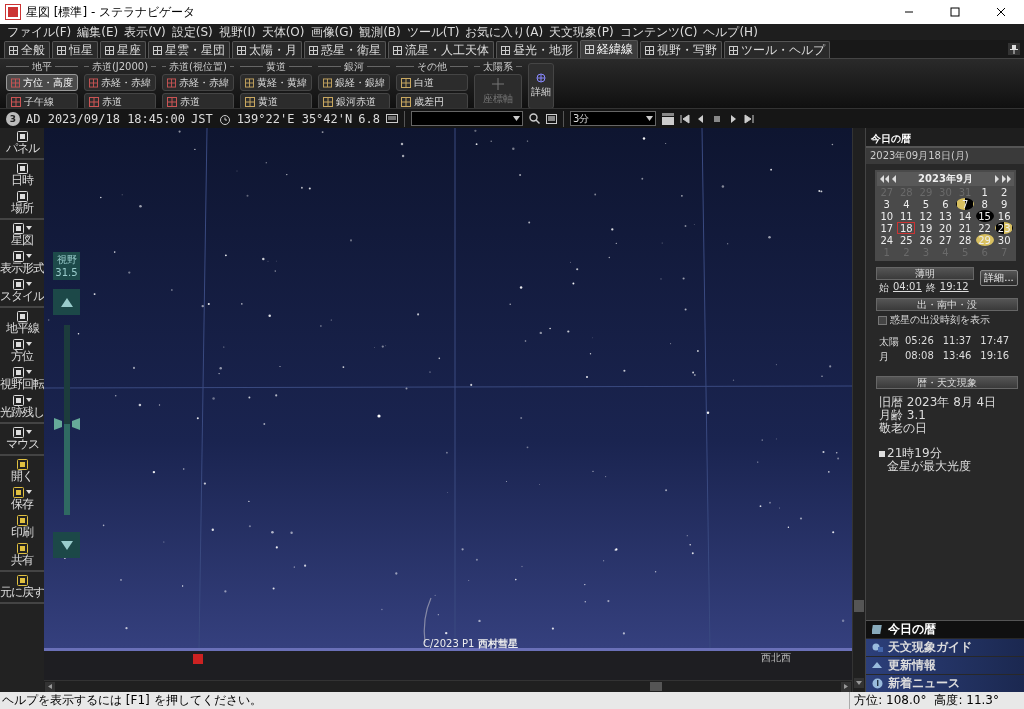 The height and width of the screenshot is (709, 1024). Describe the element at coordinates (432, 82) in the screenshot. I see `toggle-button: 白道` at that location.